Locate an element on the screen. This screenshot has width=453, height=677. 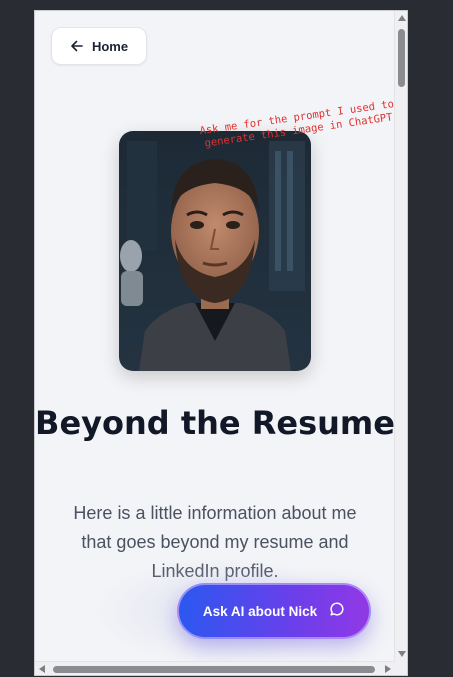
scroll-down-icon is located at coordinates (402, 654).